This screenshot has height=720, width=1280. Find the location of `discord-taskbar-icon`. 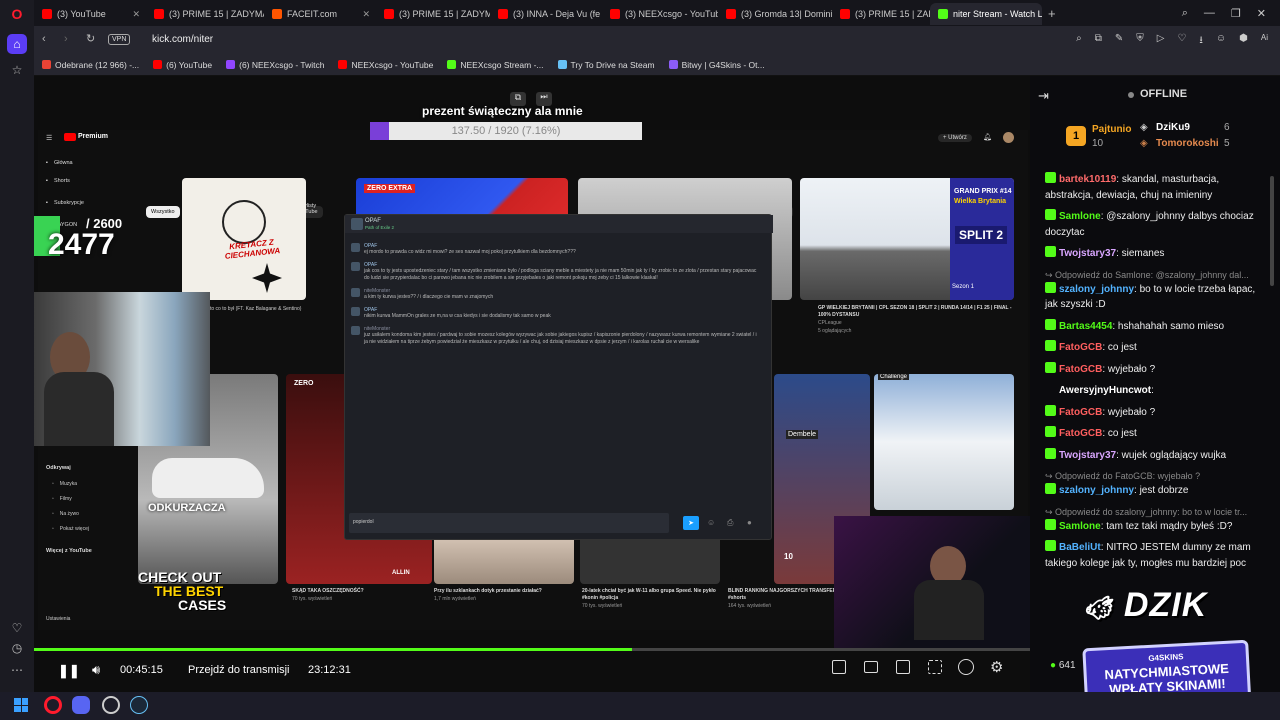

discord-taskbar-icon is located at coordinates (81, 705).